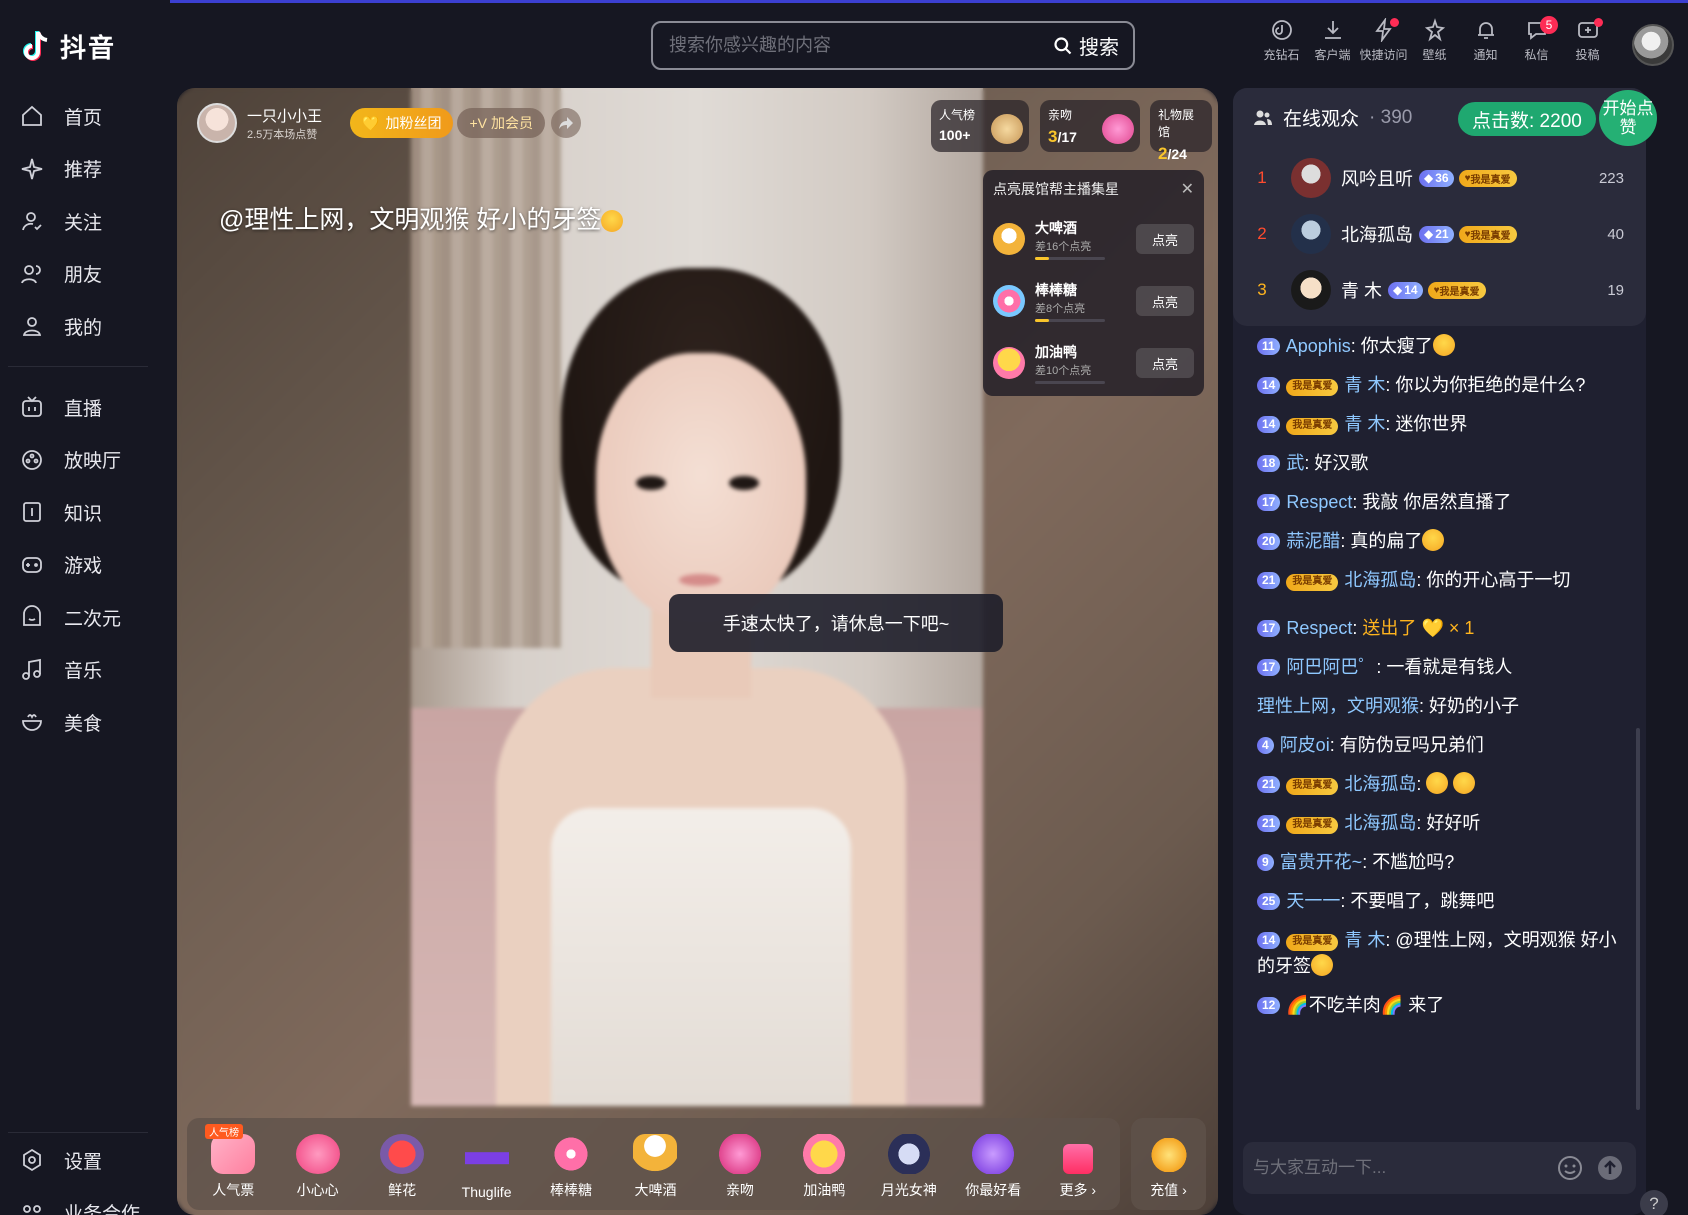 The width and height of the screenshot is (1688, 1215). Describe the element at coordinates (1377, 235) in the screenshot. I see `viewer-name: 北海孤岛` at that location.